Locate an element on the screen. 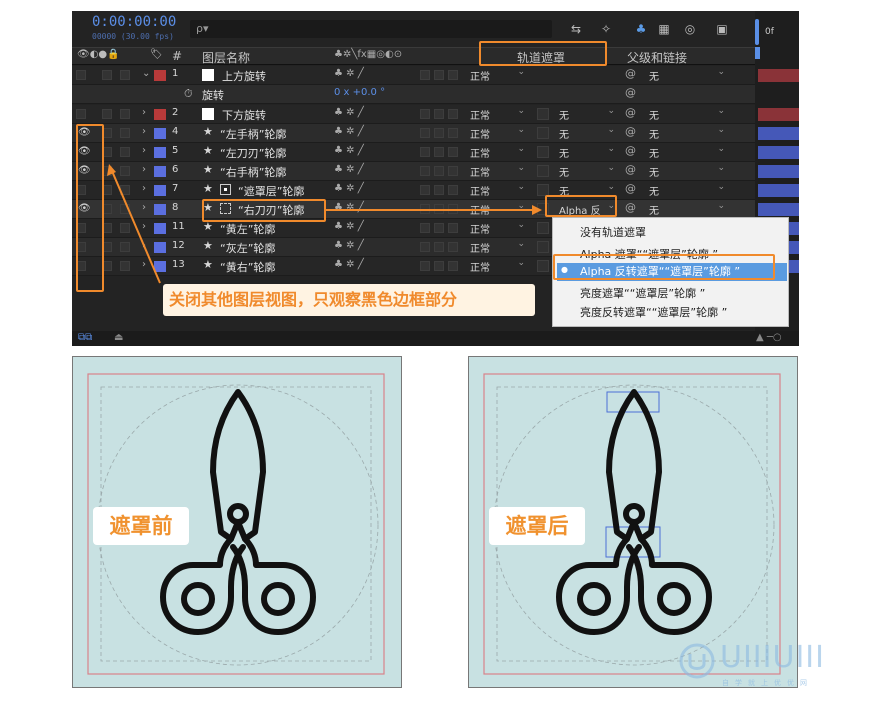 The image size is (870, 704). matte-menu-item: 亮度遮罩““遮罩层”轮廓 ” is located at coordinates (642, 293).